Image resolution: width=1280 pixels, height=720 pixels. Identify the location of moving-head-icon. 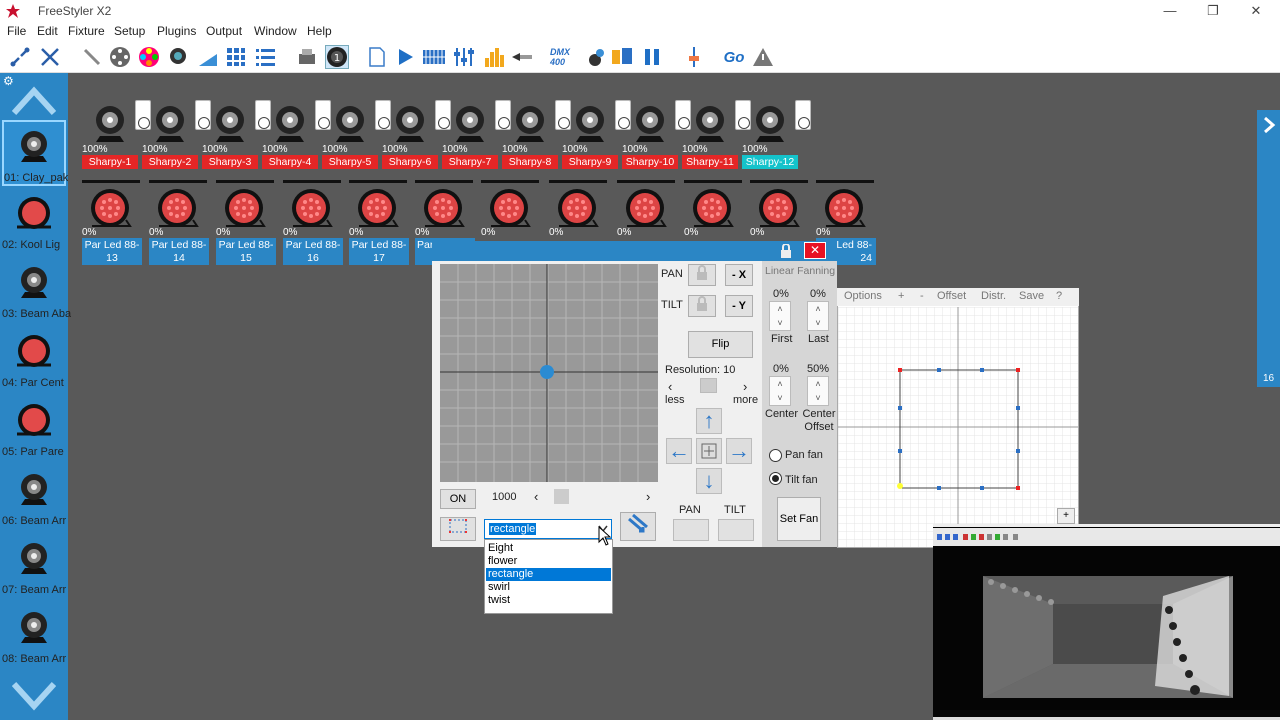
(178, 57).